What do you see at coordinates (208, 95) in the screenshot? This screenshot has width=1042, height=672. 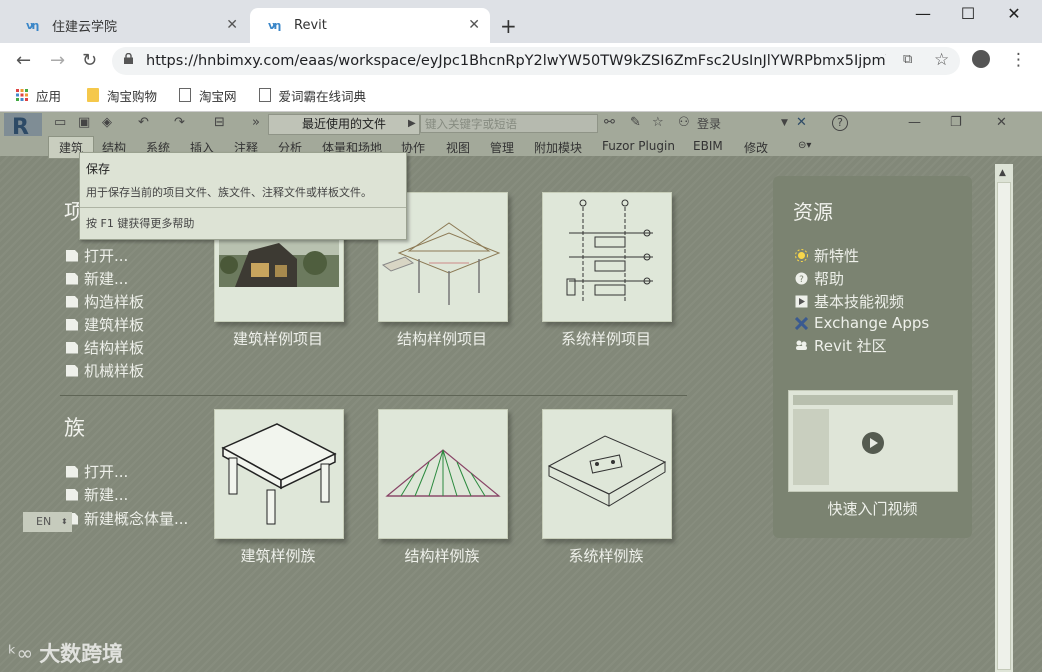 I see `bookmark-taobao: 淘宝网` at bounding box center [208, 95].